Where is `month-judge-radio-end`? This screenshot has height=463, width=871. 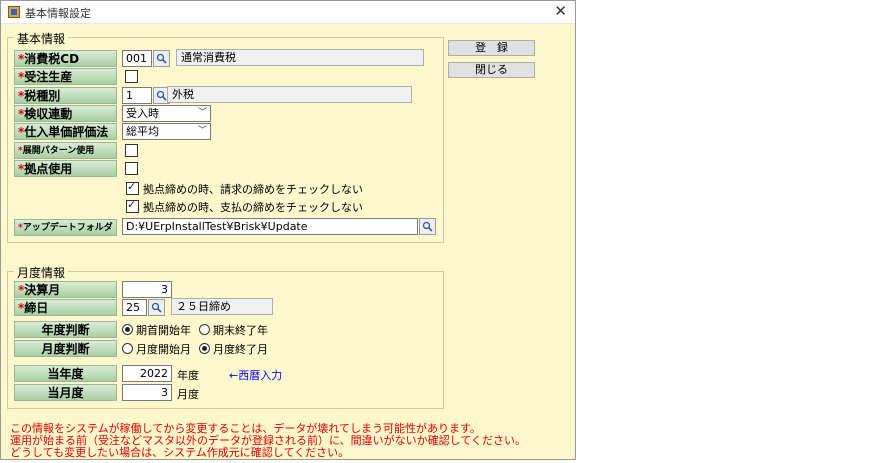 month-judge-radio-end is located at coordinates (204, 348).